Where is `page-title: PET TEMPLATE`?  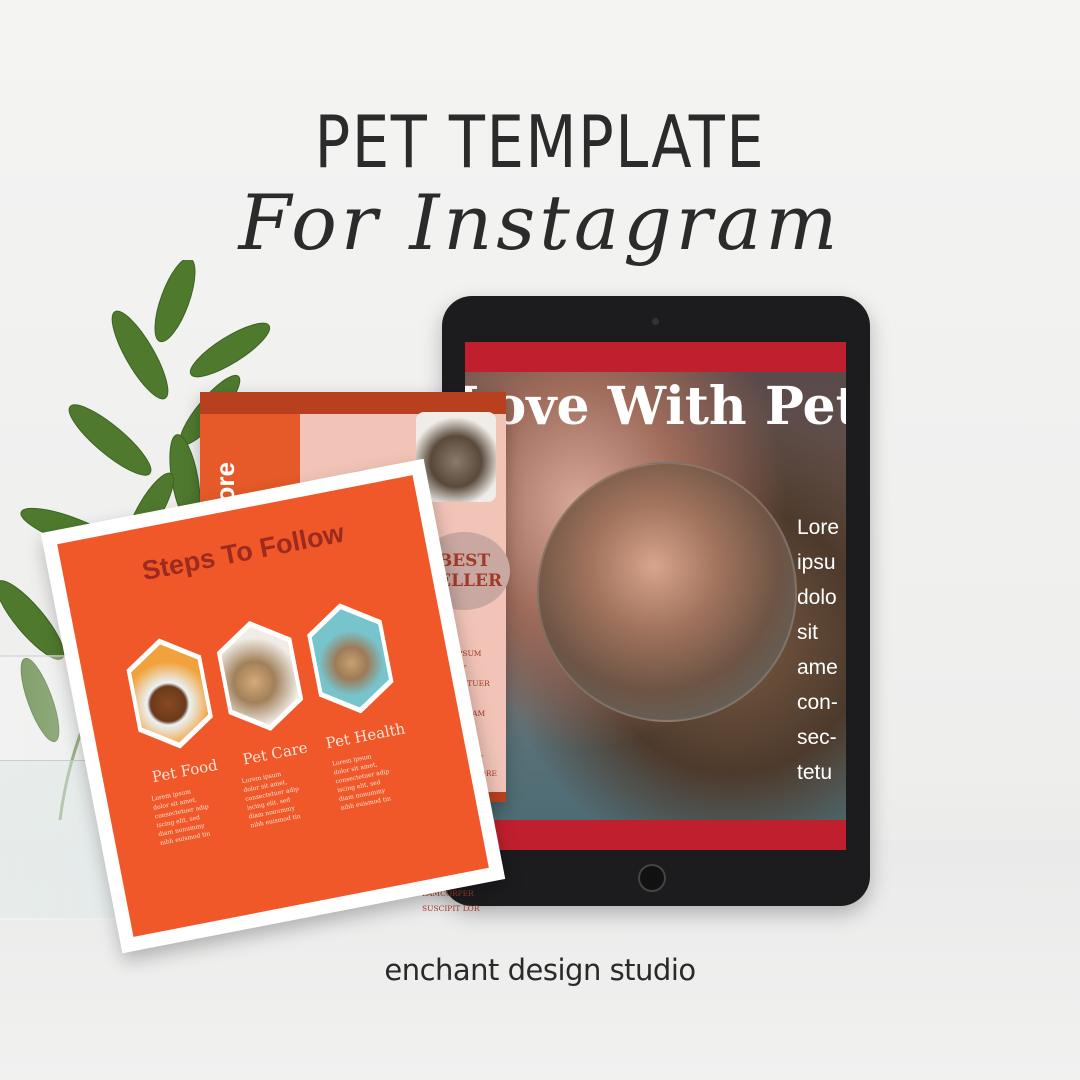 page-title: PET TEMPLATE is located at coordinates (540, 142).